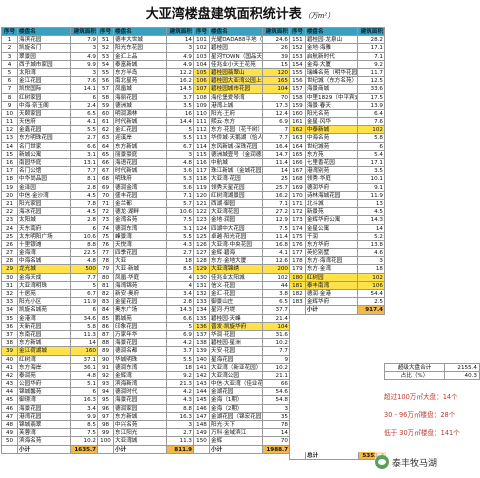 The image size is (480, 478). What do you see at coordinates (332, 81) in the screenshot?
I see `cell-name: 世纪城（东方名苑）` at bounding box center [332, 81].